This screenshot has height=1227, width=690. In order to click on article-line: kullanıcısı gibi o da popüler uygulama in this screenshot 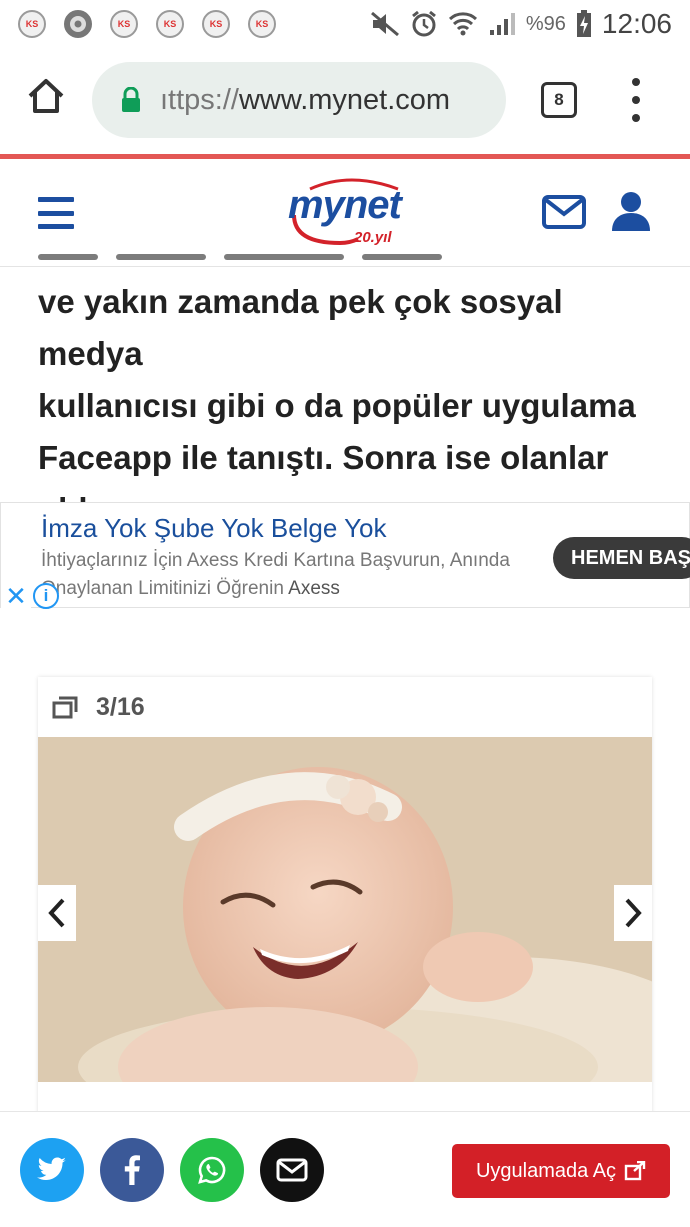, I will do `click(337, 405)`.